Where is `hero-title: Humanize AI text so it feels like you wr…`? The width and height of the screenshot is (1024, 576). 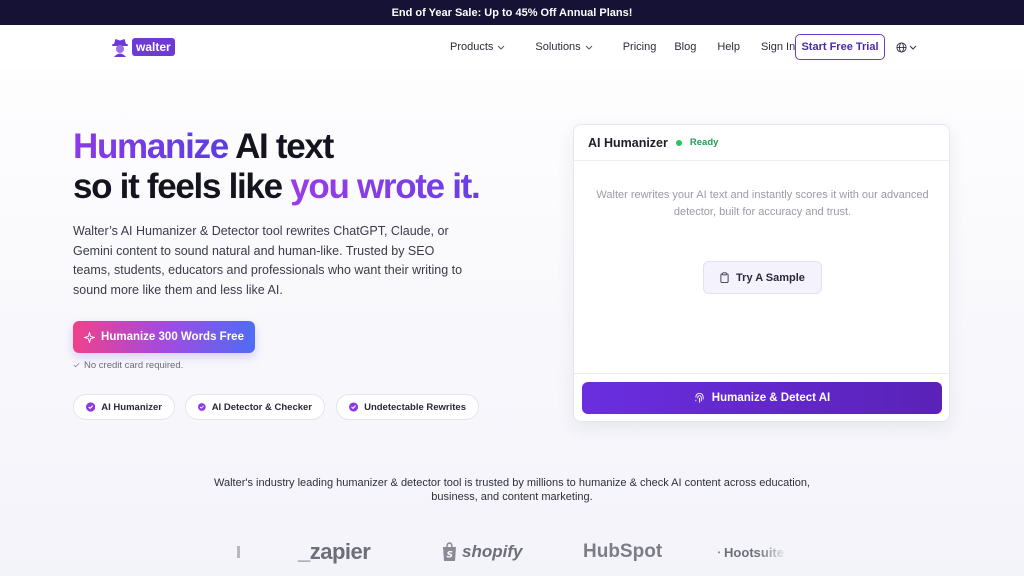
hero-title: Humanize AI text so it feels like you wr… is located at coordinates (308, 167).